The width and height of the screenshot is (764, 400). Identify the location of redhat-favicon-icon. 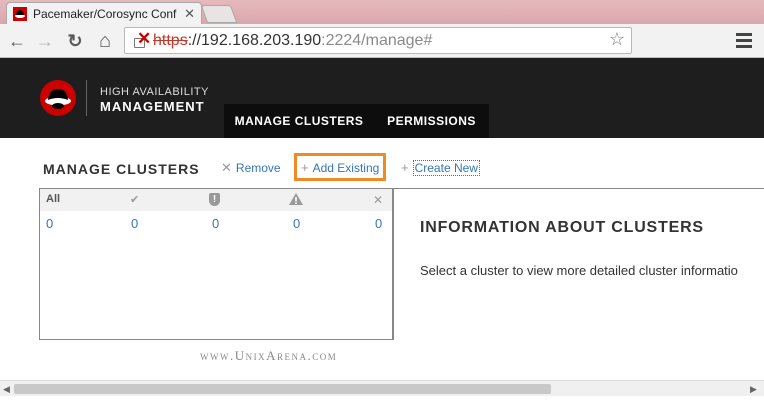
(20, 13).